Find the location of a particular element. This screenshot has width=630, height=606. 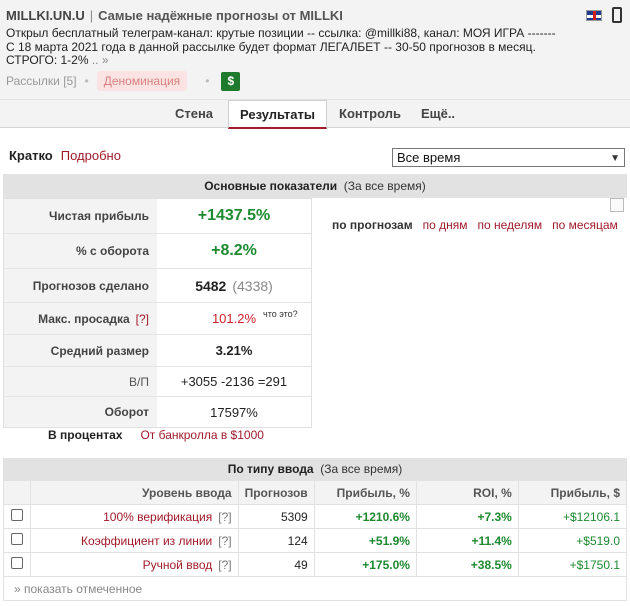

stat-value: +1437.5% is located at coordinates (234, 215).